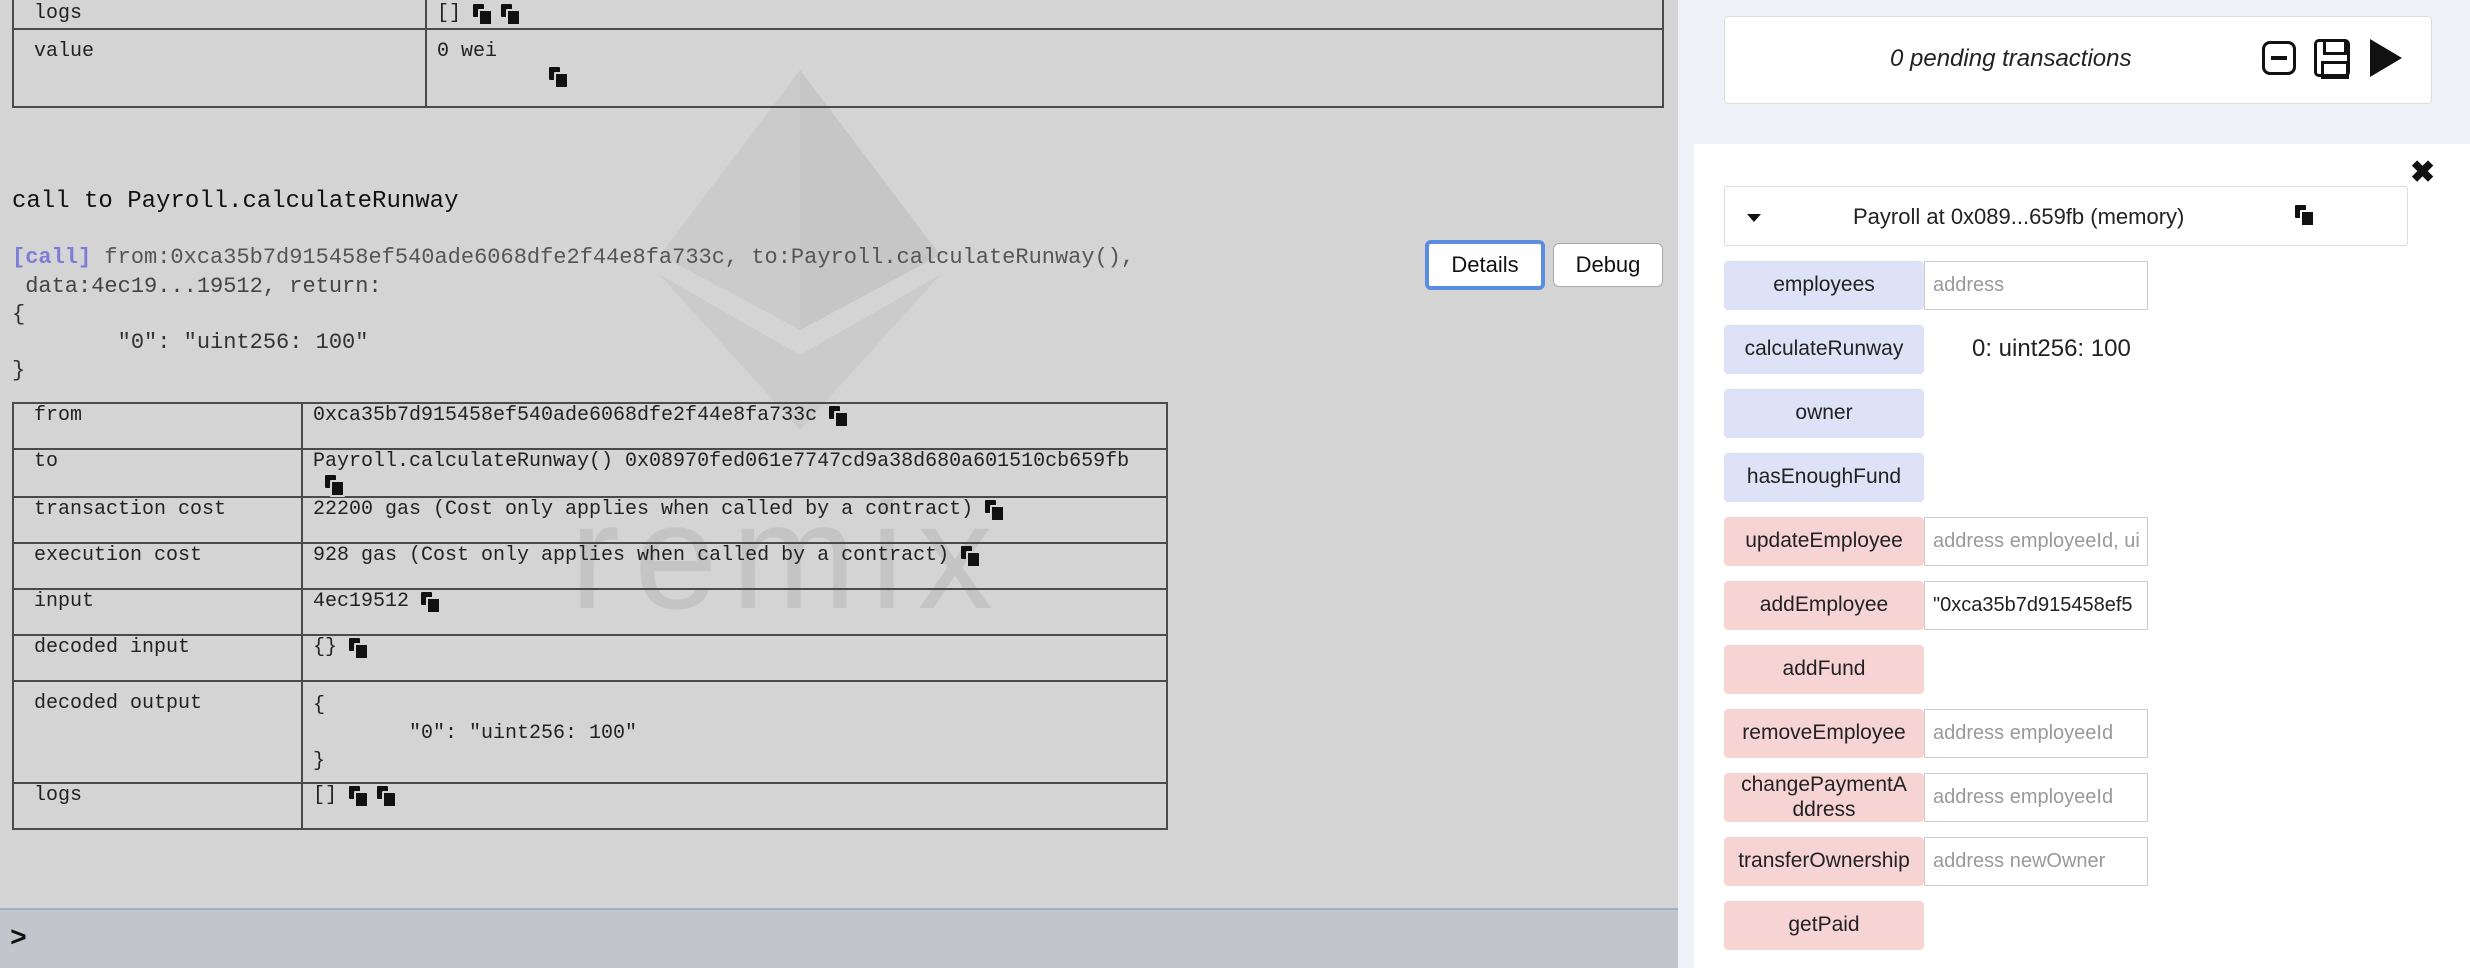  Describe the element at coordinates (734, 658) in the screenshot. I see `row-value-decoded-input: {}` at that location.